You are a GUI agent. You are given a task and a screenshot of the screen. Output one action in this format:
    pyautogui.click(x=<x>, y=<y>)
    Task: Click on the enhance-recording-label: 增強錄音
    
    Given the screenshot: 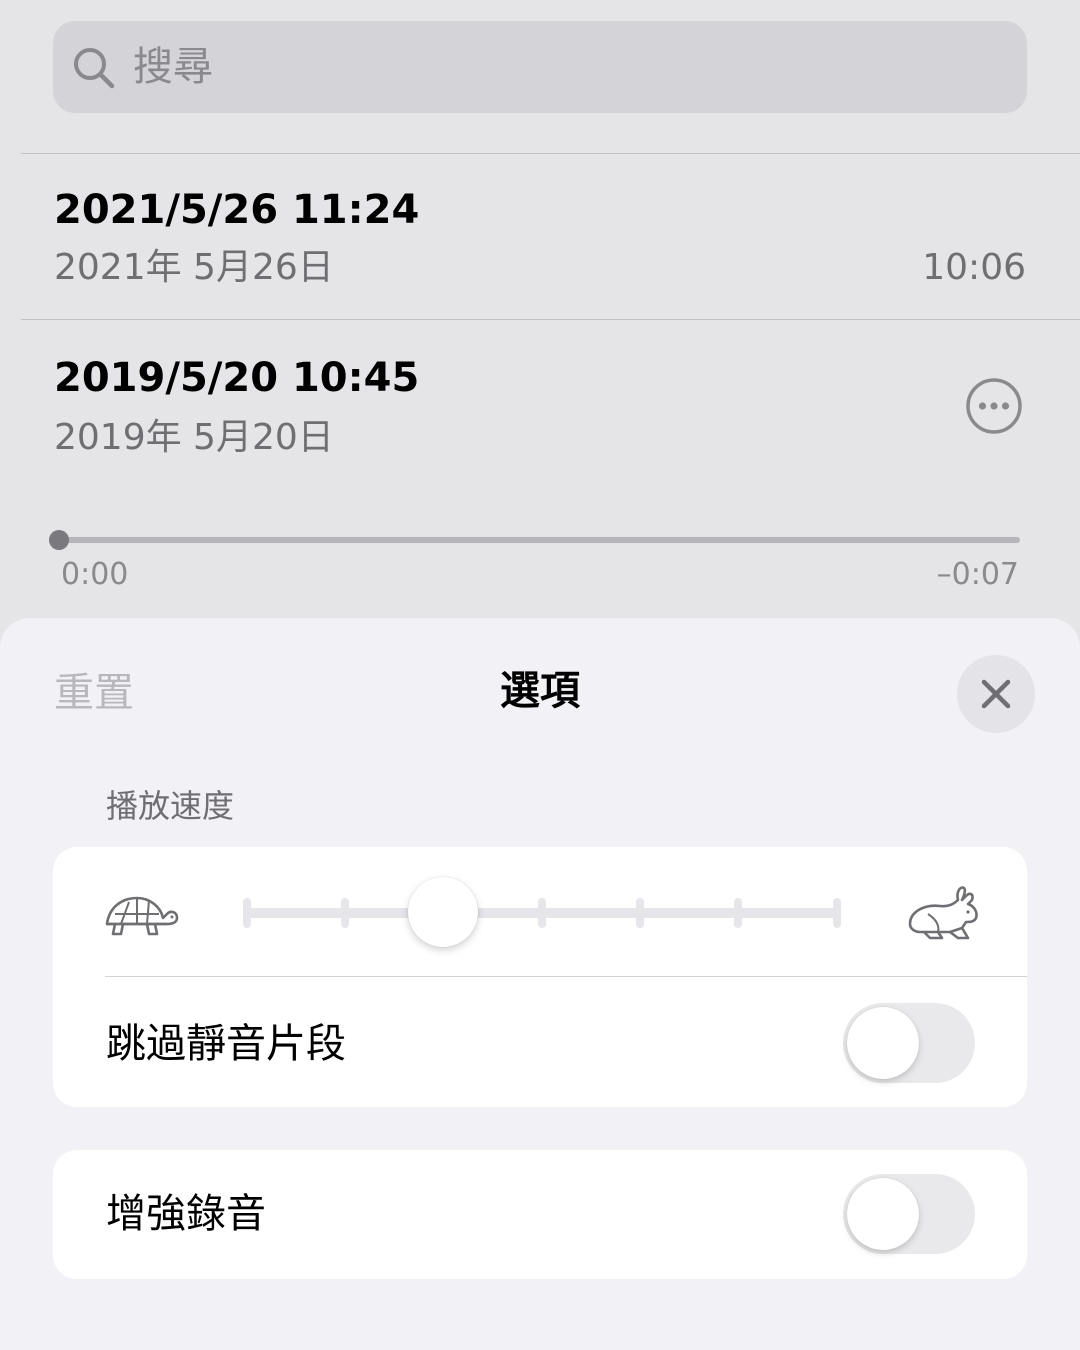 What is the action you would take?
    pyautogui.click(x=186, y=1214)
    